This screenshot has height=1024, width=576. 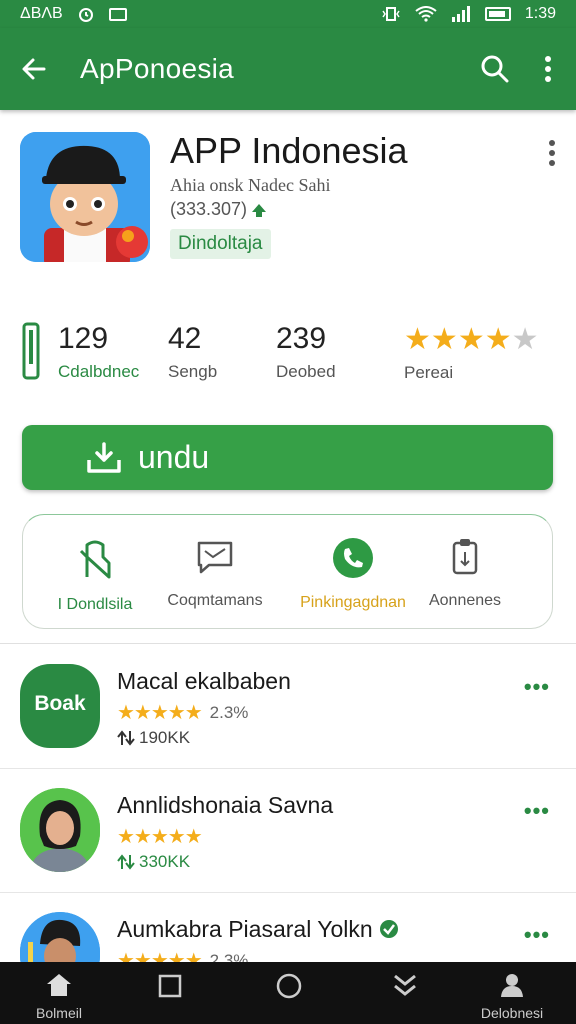 What do you see at coordinates (157, 68) in the screenshot?
I see `app-bar-title: ApPonoesia` at bounding box center [157, 68].